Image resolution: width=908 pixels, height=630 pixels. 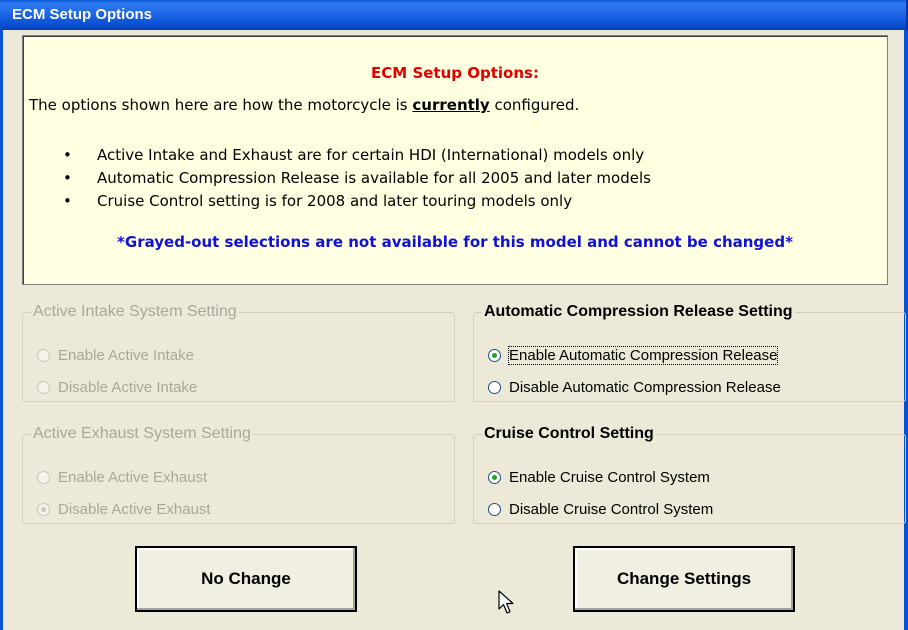 What do you see at coordinates (506, 602) in the screenshot?
I see `mouse-pointer-icon` at bounding box center [506, 602].